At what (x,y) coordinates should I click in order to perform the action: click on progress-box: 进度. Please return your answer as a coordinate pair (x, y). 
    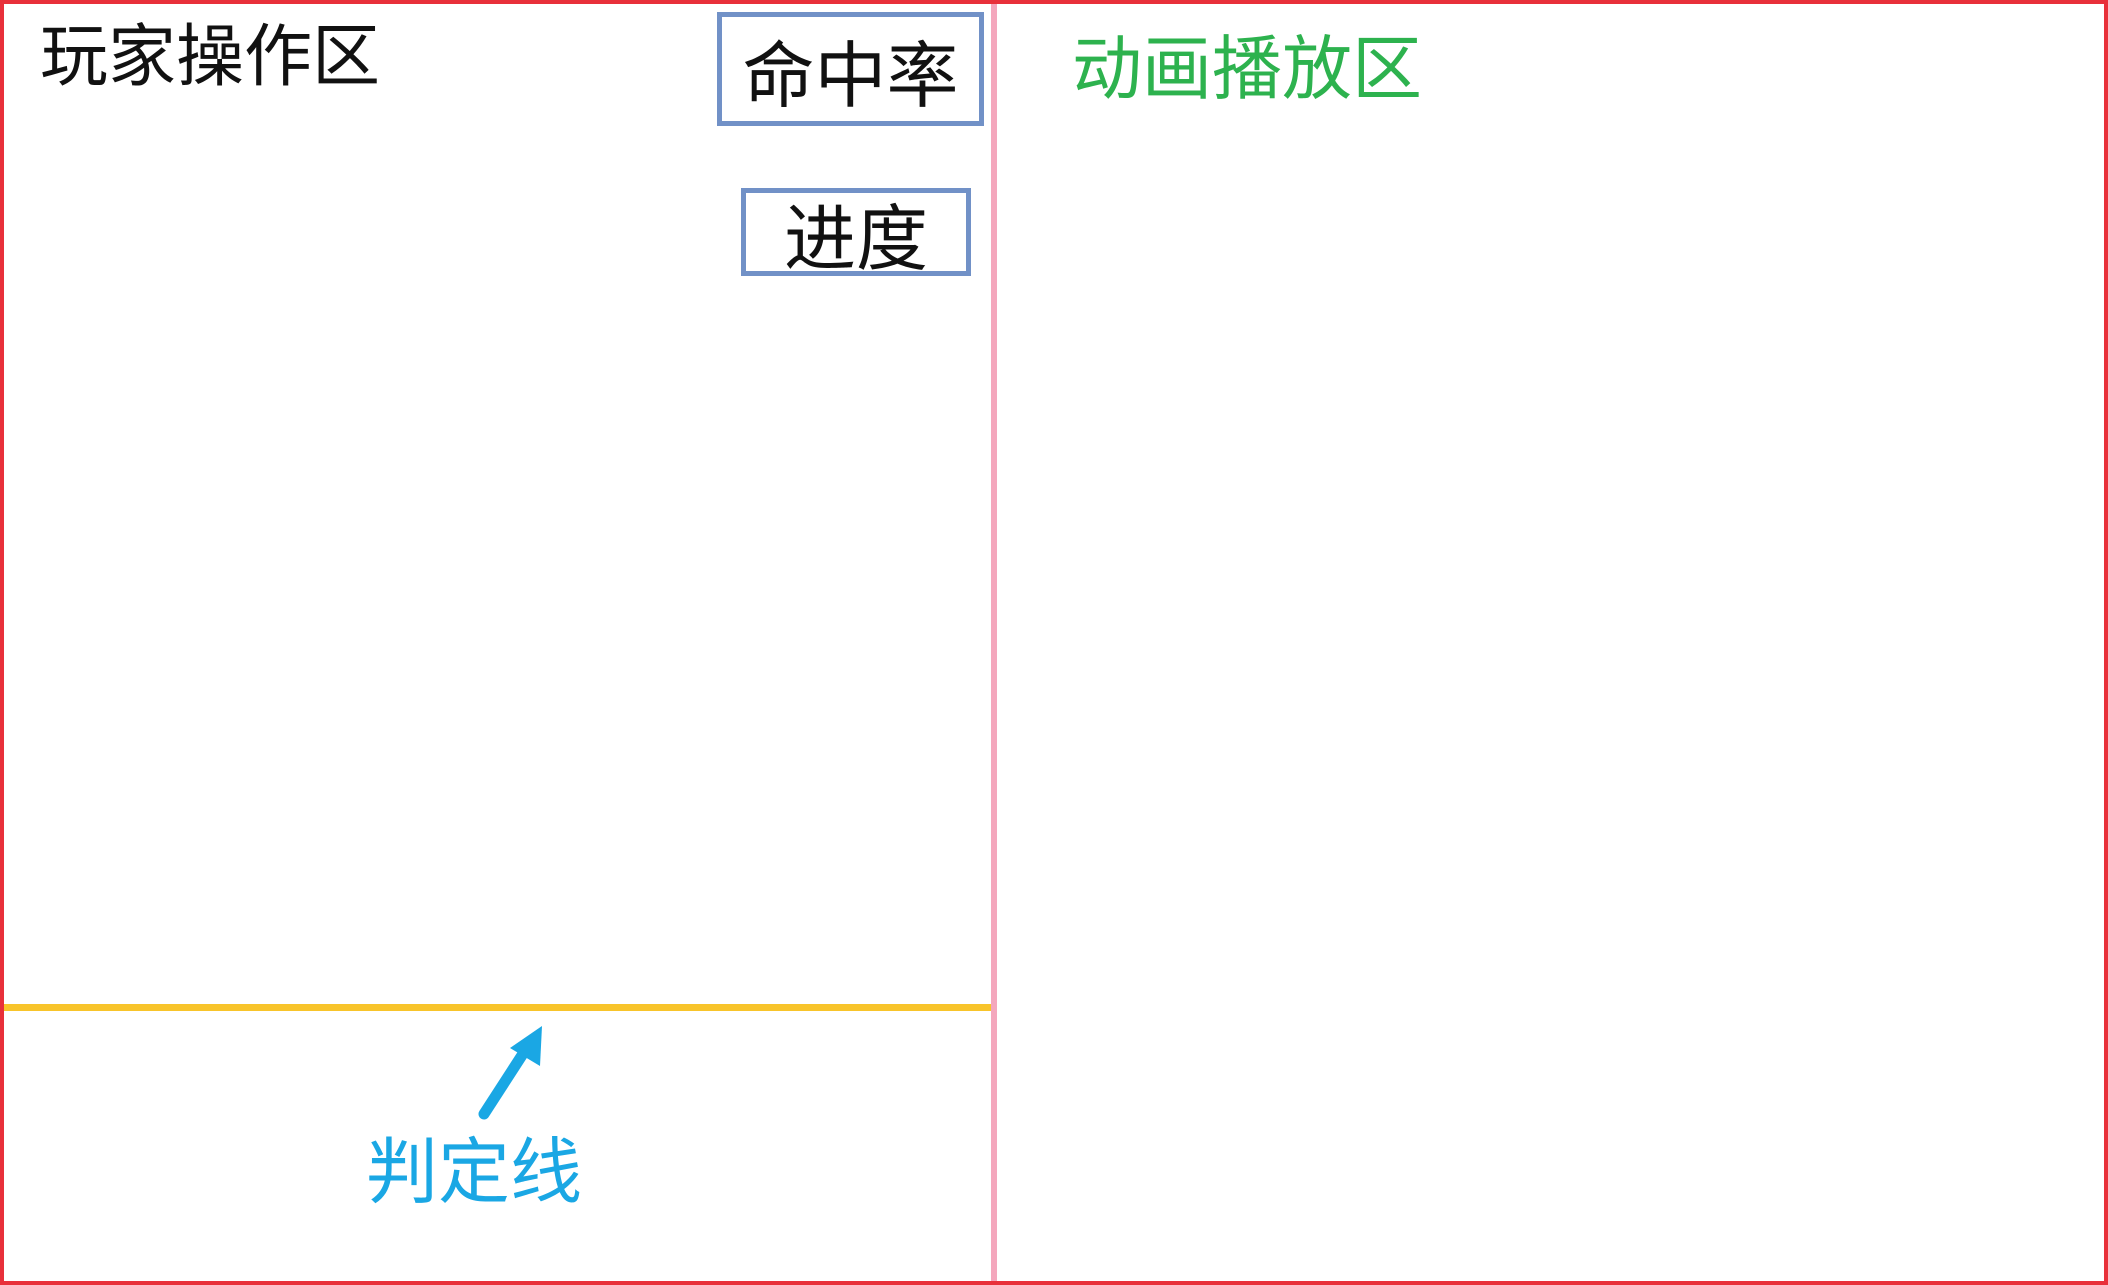
    Looking at the image, I should click on (856, 234).